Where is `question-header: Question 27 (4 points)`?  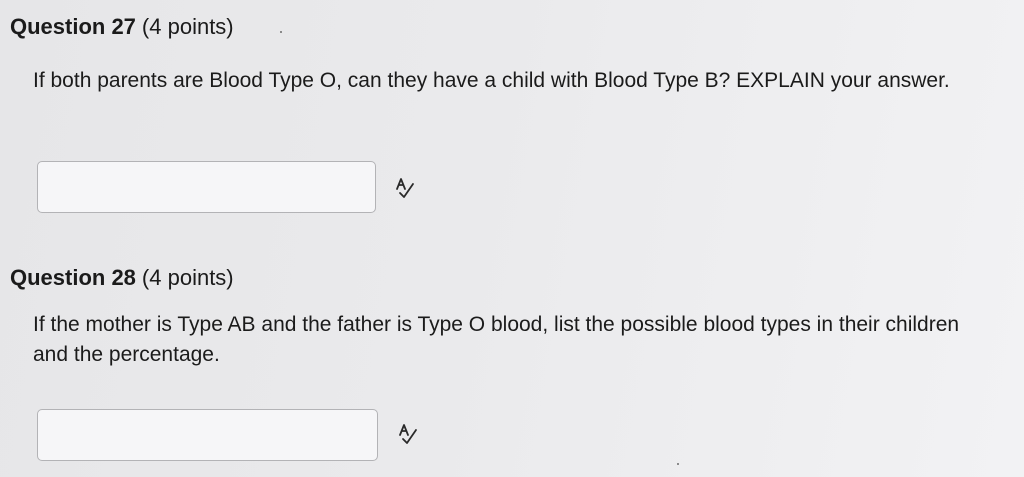
question-header: Question 27 (4 points) is located at coordinates (122, 27).